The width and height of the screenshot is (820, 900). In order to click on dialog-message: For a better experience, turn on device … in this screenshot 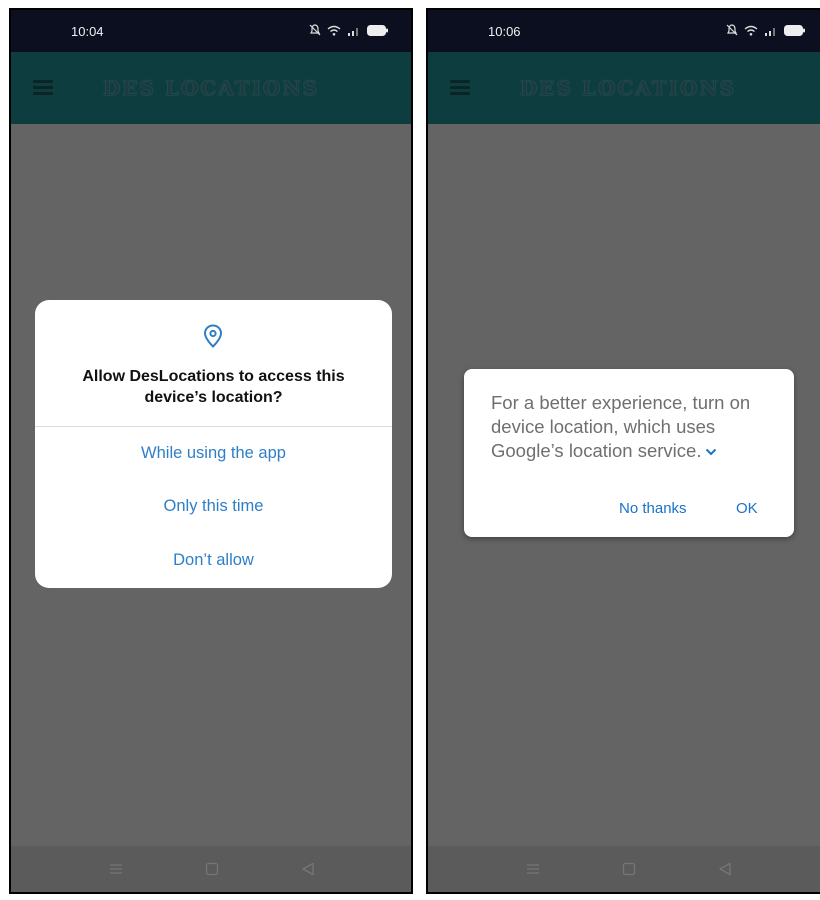, I will do `click(630, 427)`.